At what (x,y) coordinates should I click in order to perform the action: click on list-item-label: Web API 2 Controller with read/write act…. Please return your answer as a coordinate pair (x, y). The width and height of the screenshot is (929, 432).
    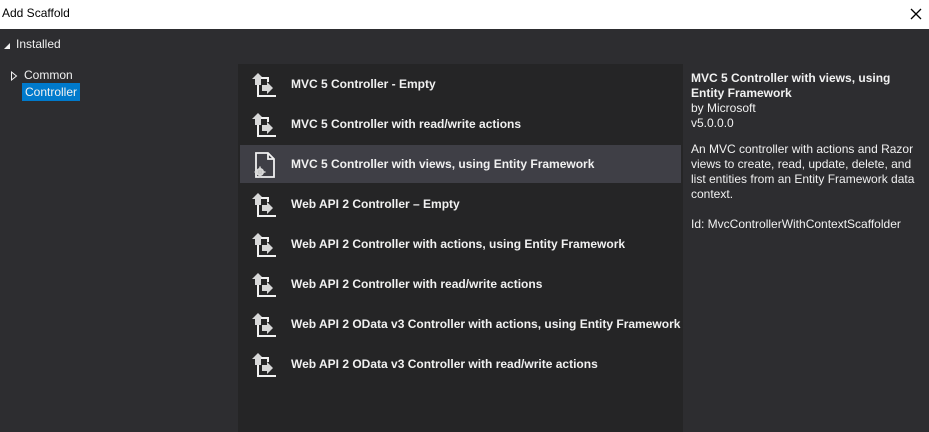
    Looking at the image, I should click on (417, 284).